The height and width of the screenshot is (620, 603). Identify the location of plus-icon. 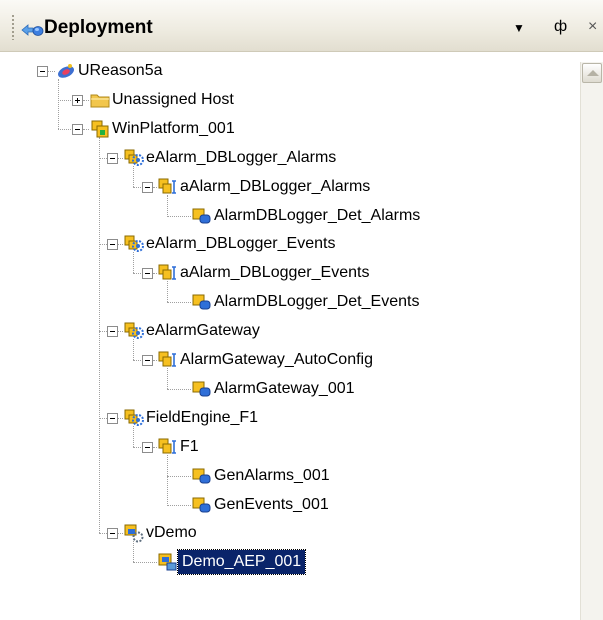
(77, 100).